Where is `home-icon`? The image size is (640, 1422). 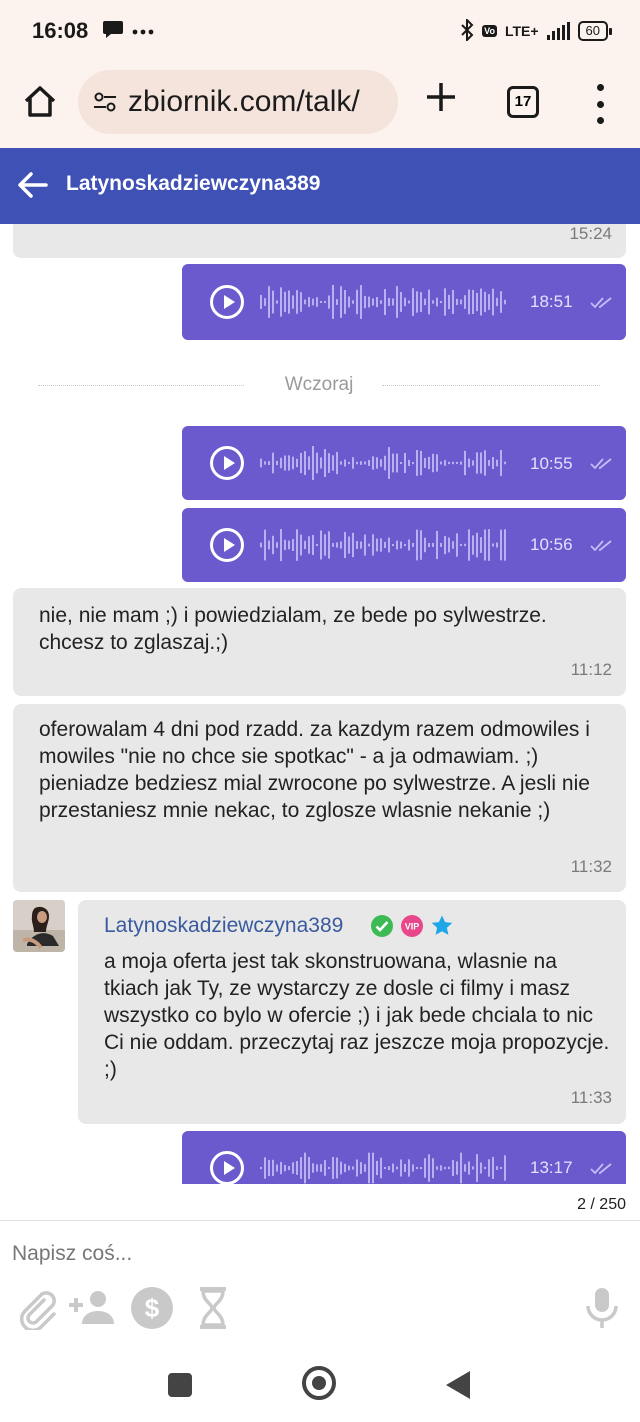 home-icon is located at coordinates (40, 102).